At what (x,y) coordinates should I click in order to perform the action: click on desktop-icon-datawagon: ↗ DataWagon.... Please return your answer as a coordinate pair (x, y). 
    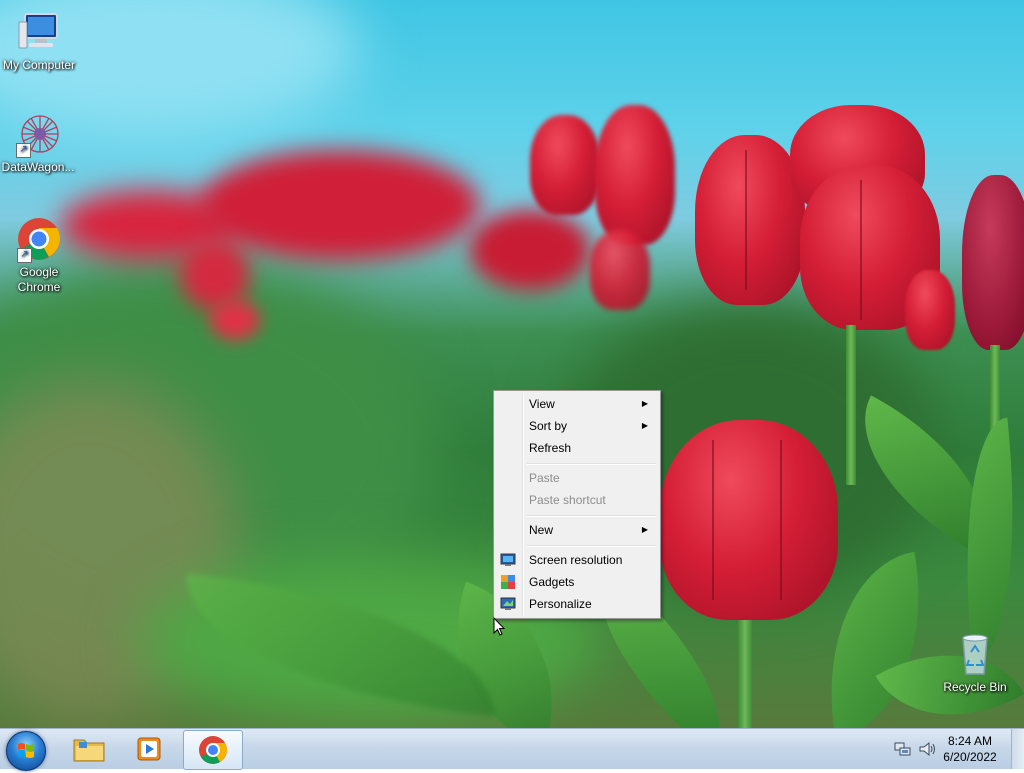
    Looking at the image, I should click on (38, 142).